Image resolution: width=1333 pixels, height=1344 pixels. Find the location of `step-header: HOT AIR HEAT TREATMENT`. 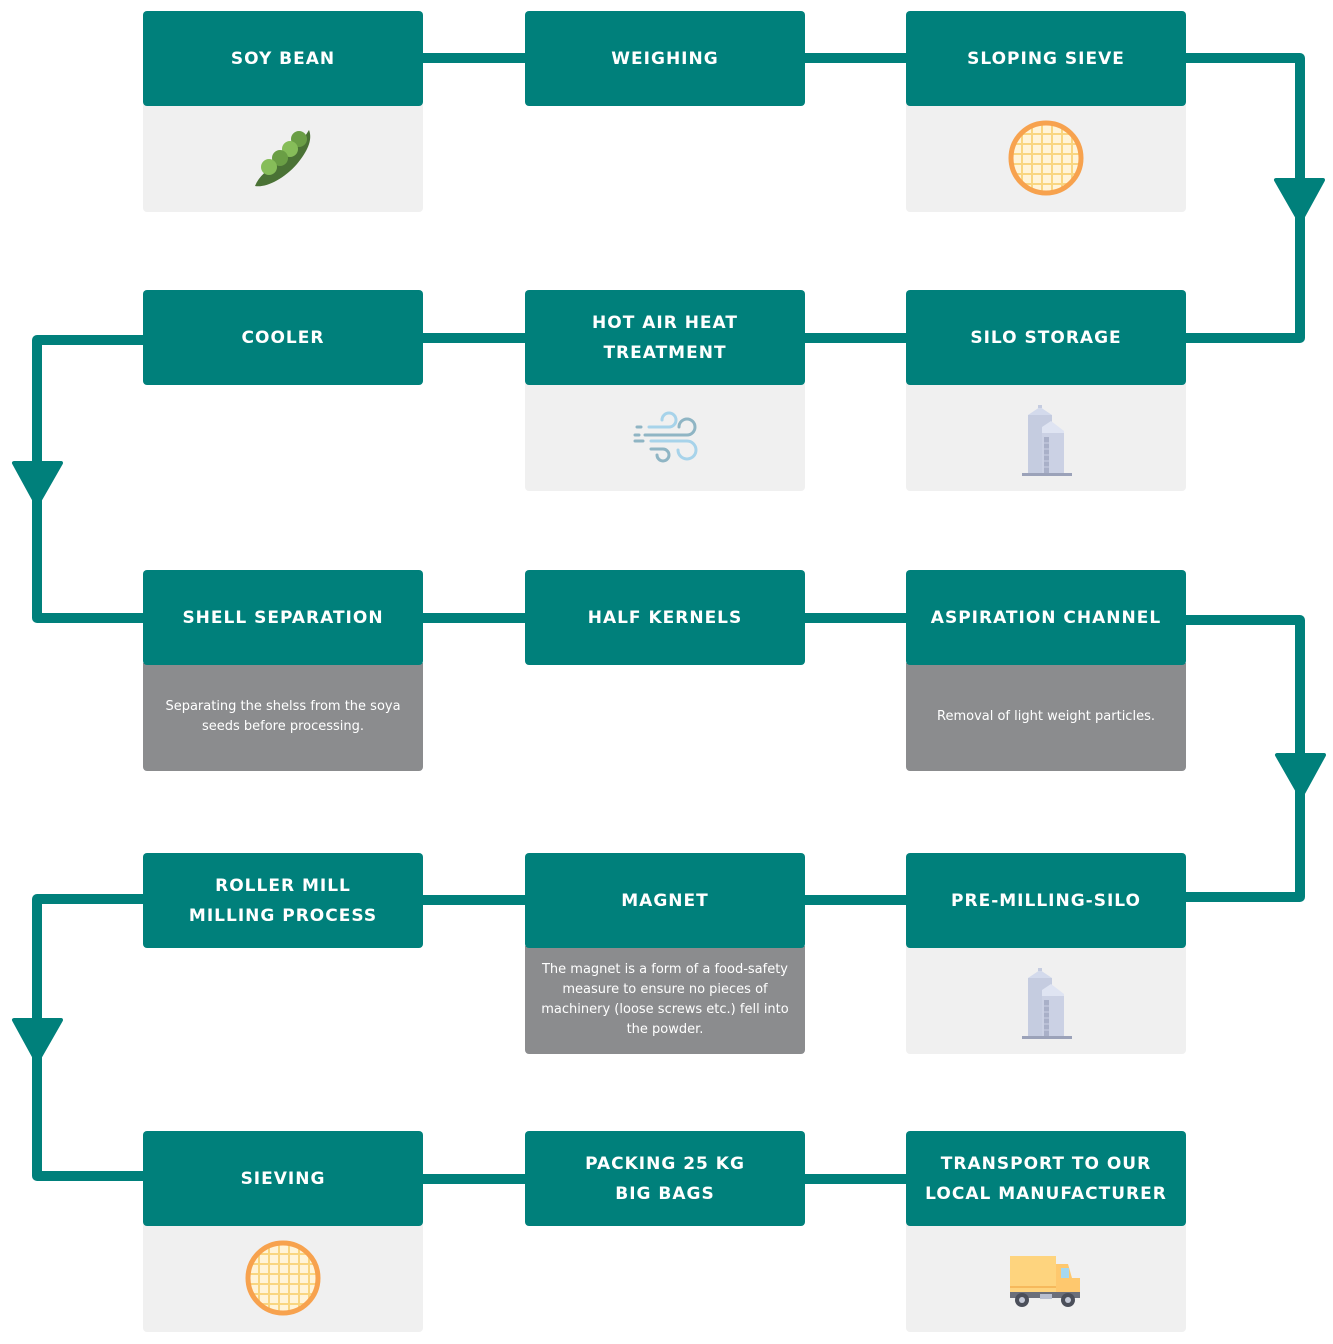

step-header: HOT AIR HEAT TREATMENT is located at coordinates (665, 337).